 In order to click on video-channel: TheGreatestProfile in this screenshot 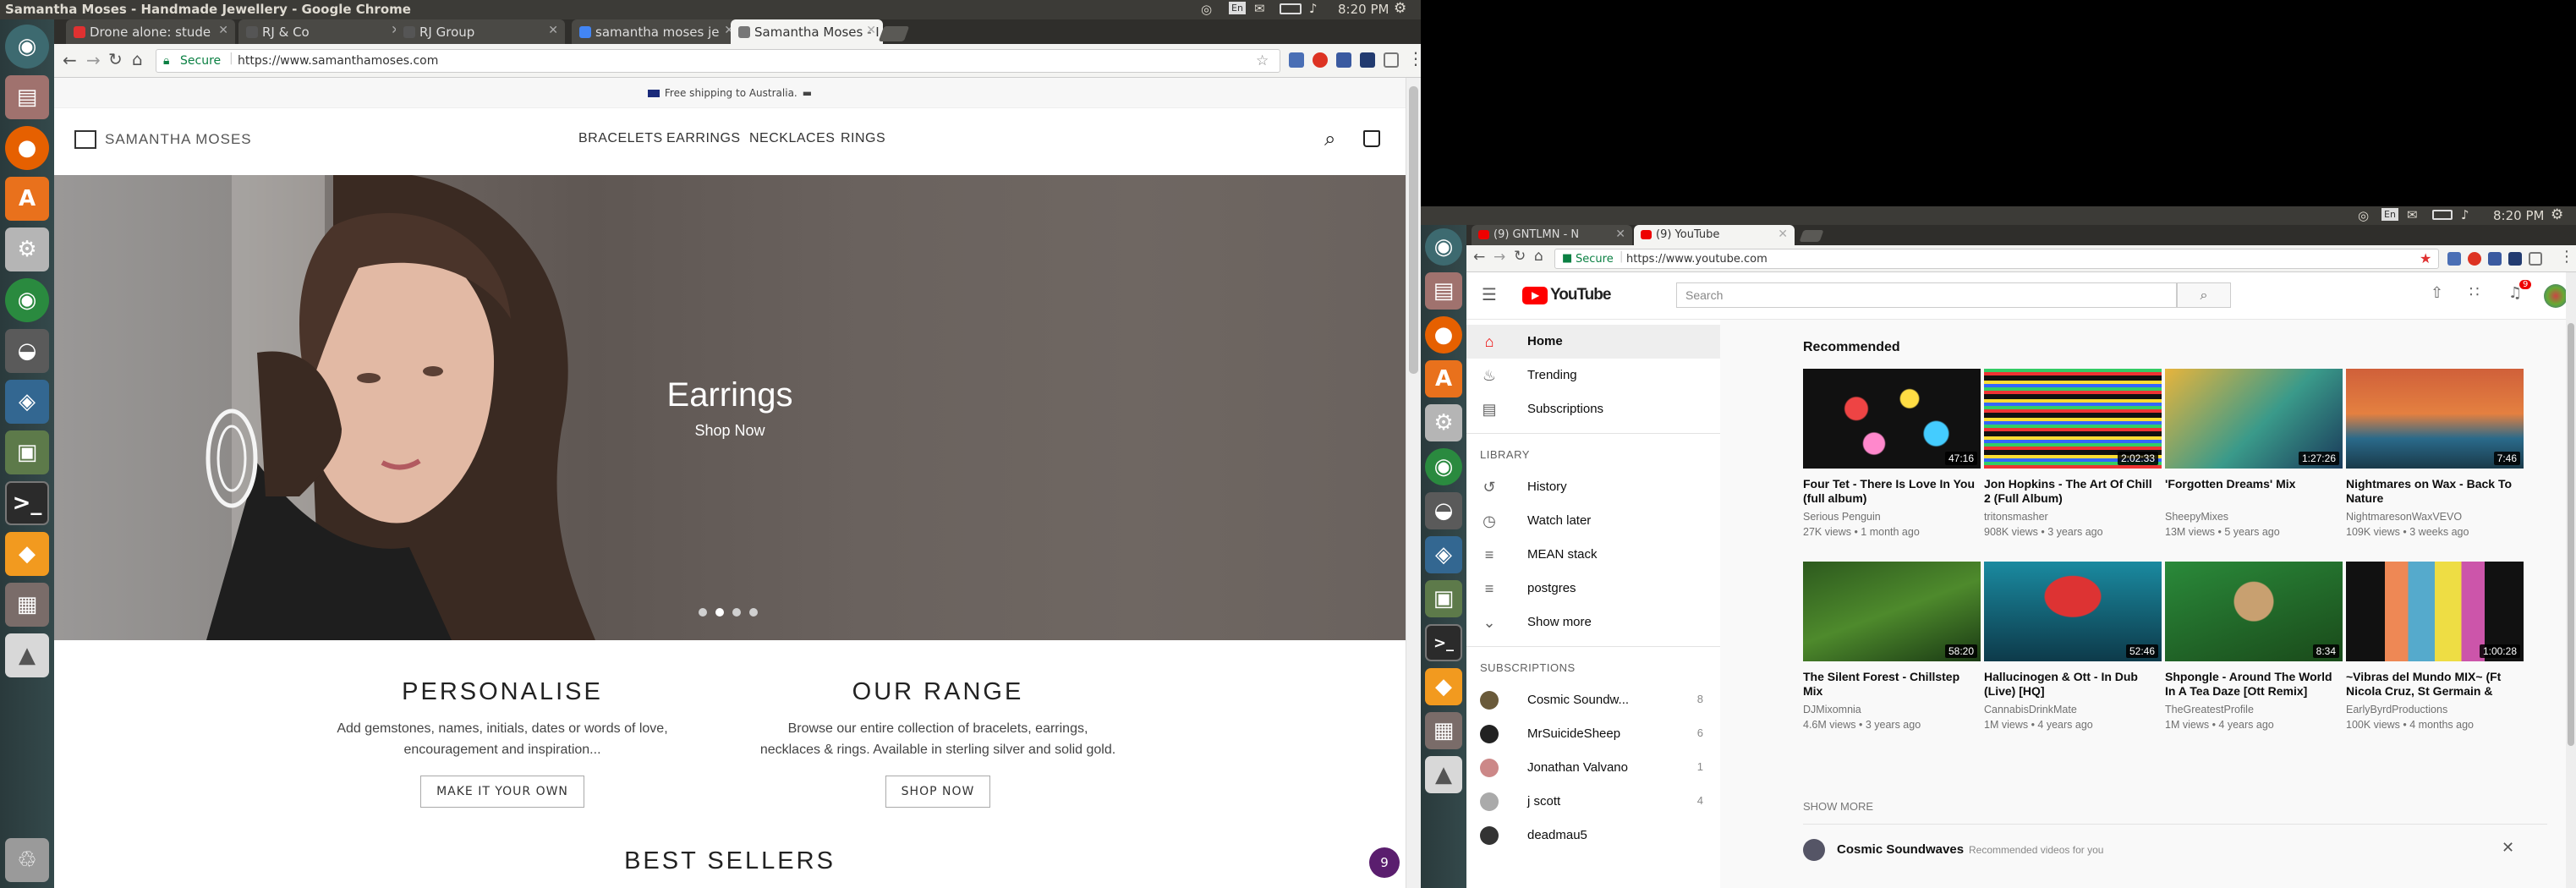, I will do `click(2254, 709)`.